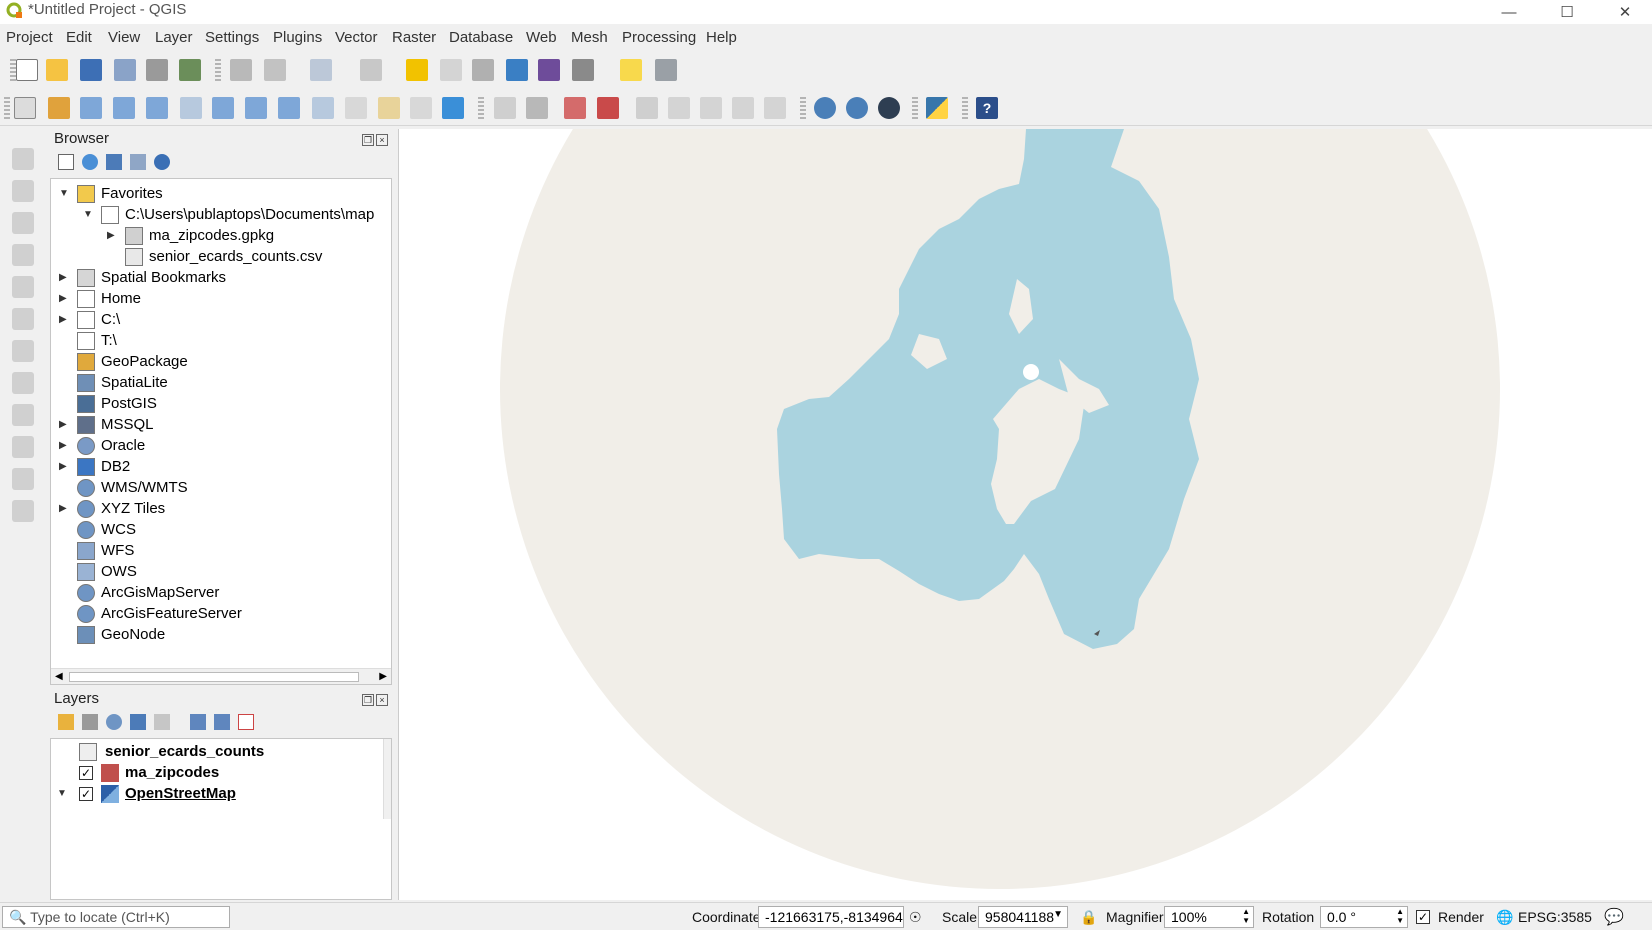  Describe the element at coordinates (1504, 917) in the screenshot. I see `crs-globe-icon: 🌐` at that location.